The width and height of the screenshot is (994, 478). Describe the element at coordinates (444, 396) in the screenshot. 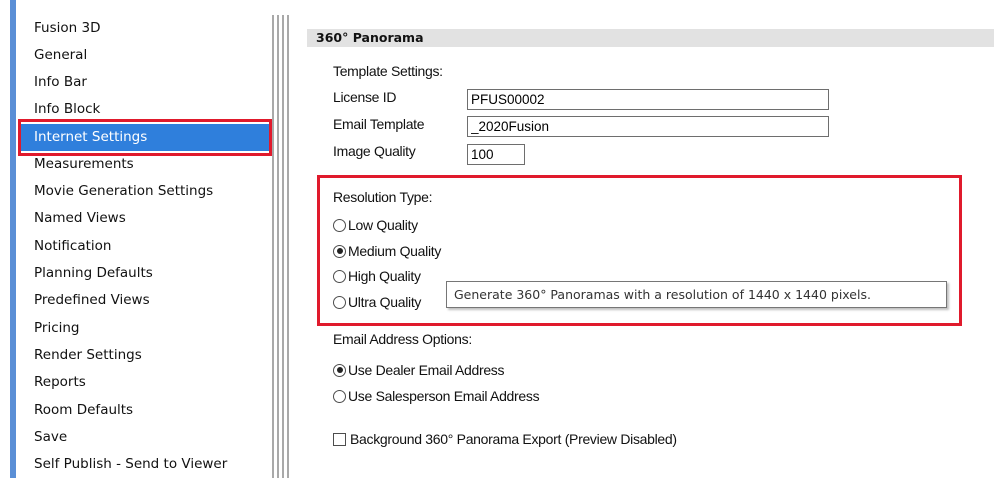

I see `radio-salesperson-email-label: Use Salesperson Email Address` at that location.